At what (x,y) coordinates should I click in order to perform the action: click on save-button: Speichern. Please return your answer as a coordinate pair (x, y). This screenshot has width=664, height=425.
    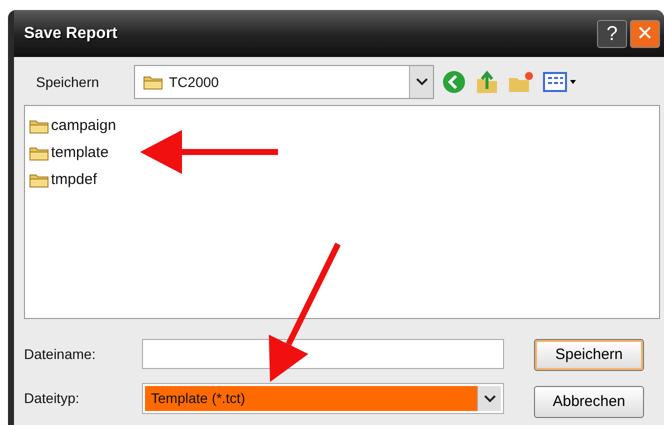
    Looking at the image, I should click on (589, 355).